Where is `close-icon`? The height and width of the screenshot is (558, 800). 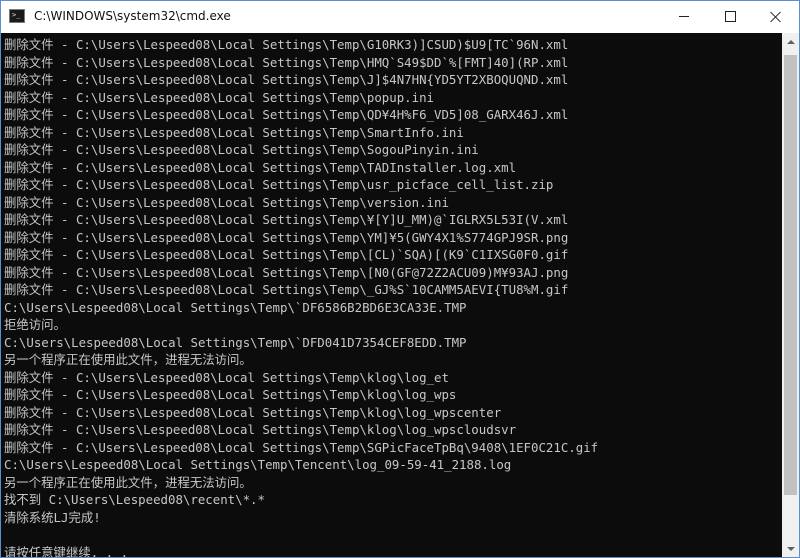 close-icon is located at coordinates (776, 17).